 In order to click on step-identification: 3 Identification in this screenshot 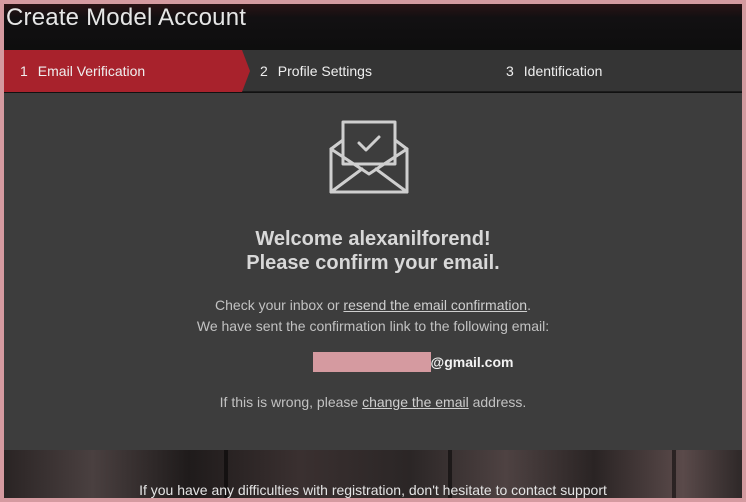, I will do `click(554, 71)`.